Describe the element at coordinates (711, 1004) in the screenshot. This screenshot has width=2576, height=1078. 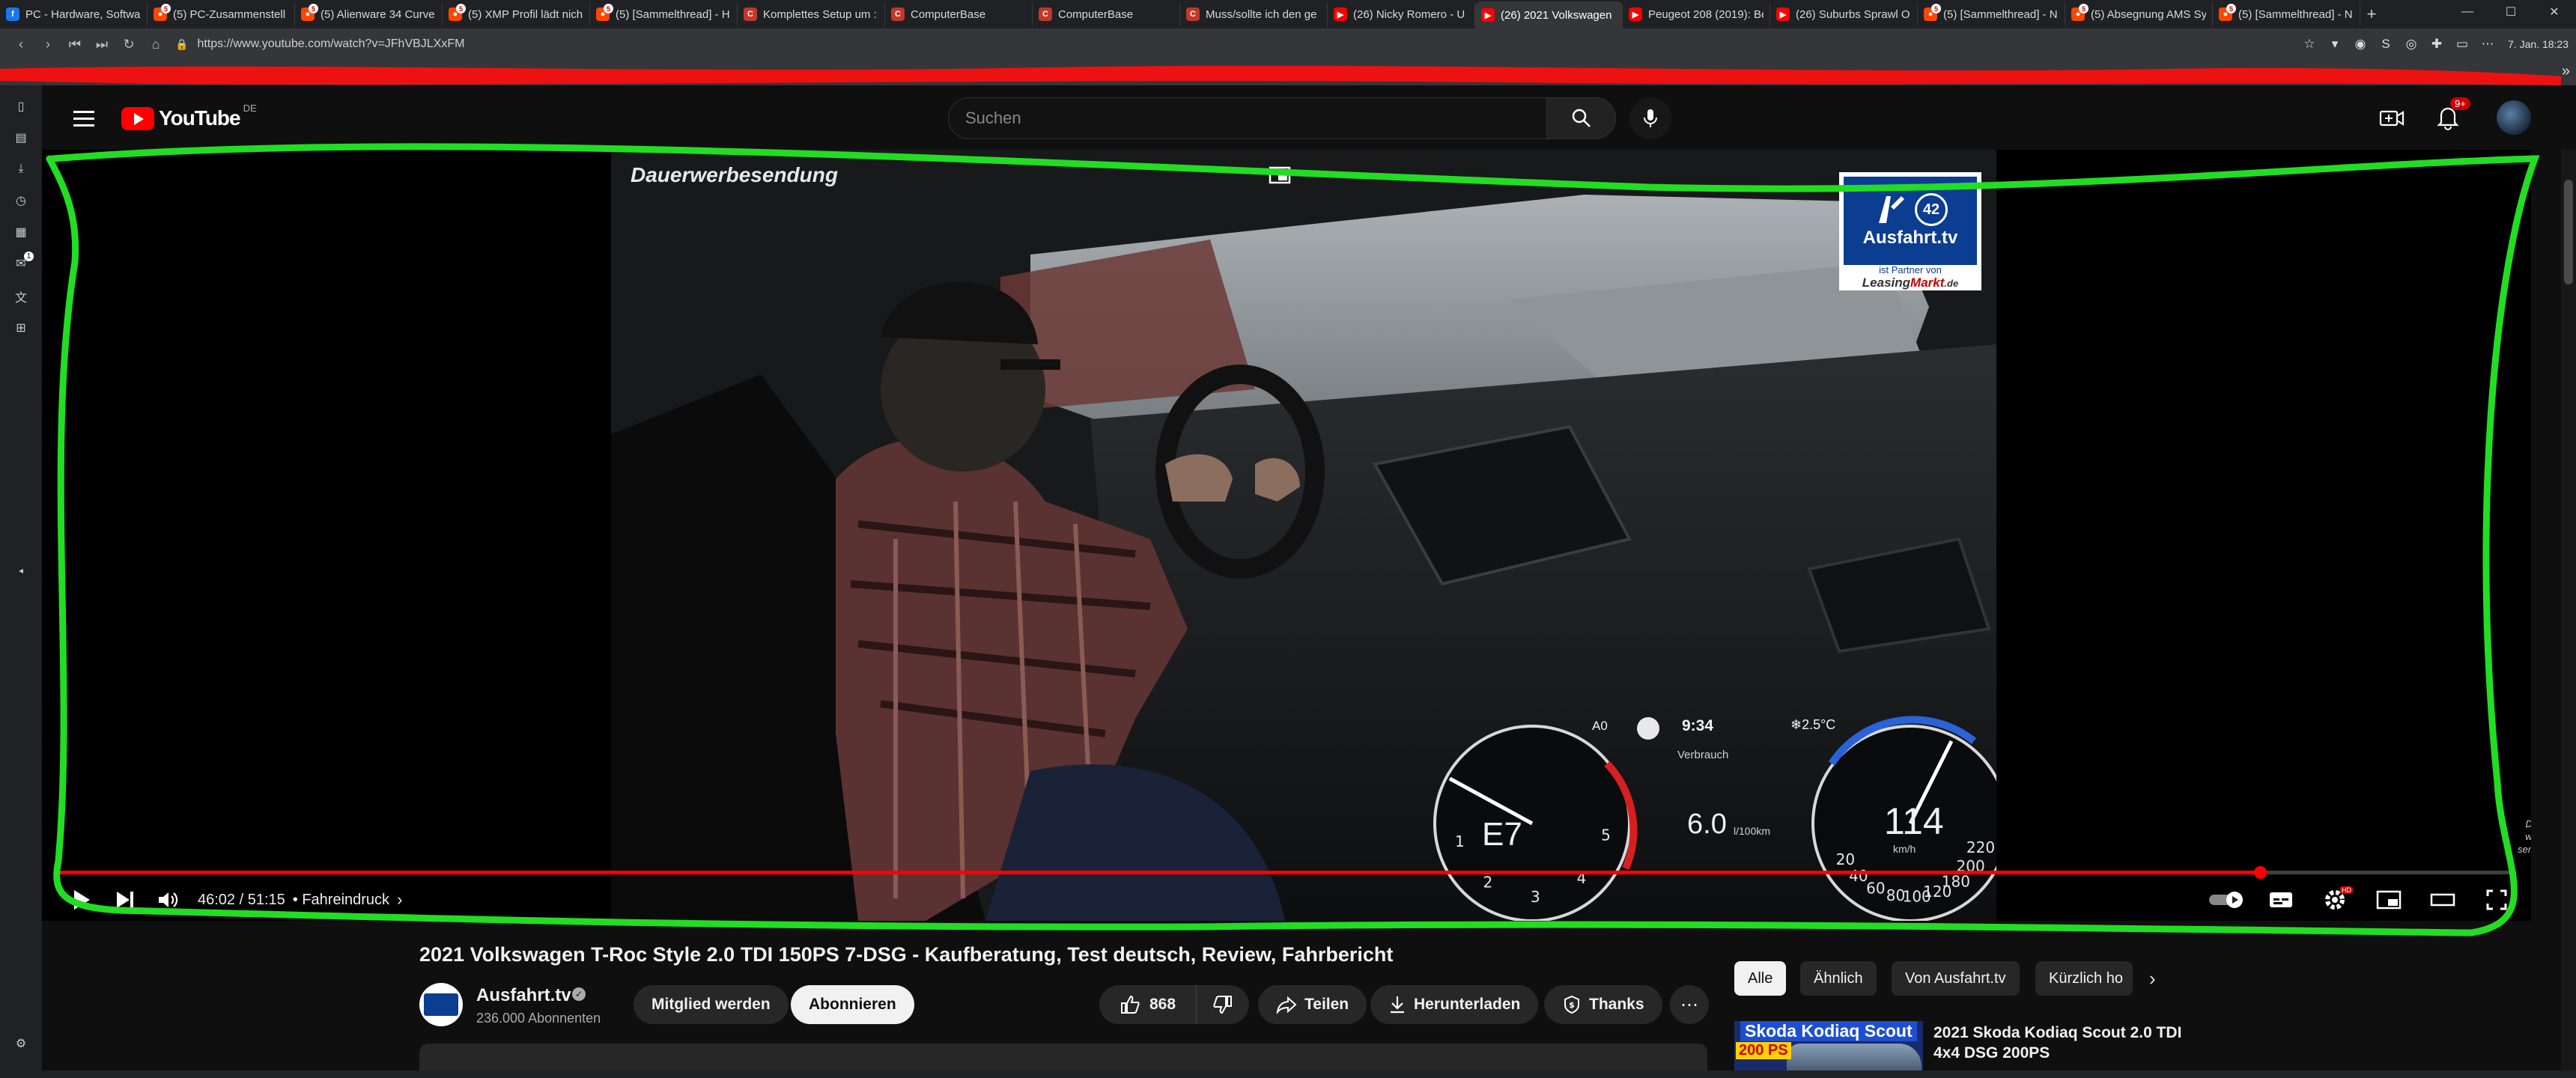
I see `join-button: Mitglied werden` at that location.